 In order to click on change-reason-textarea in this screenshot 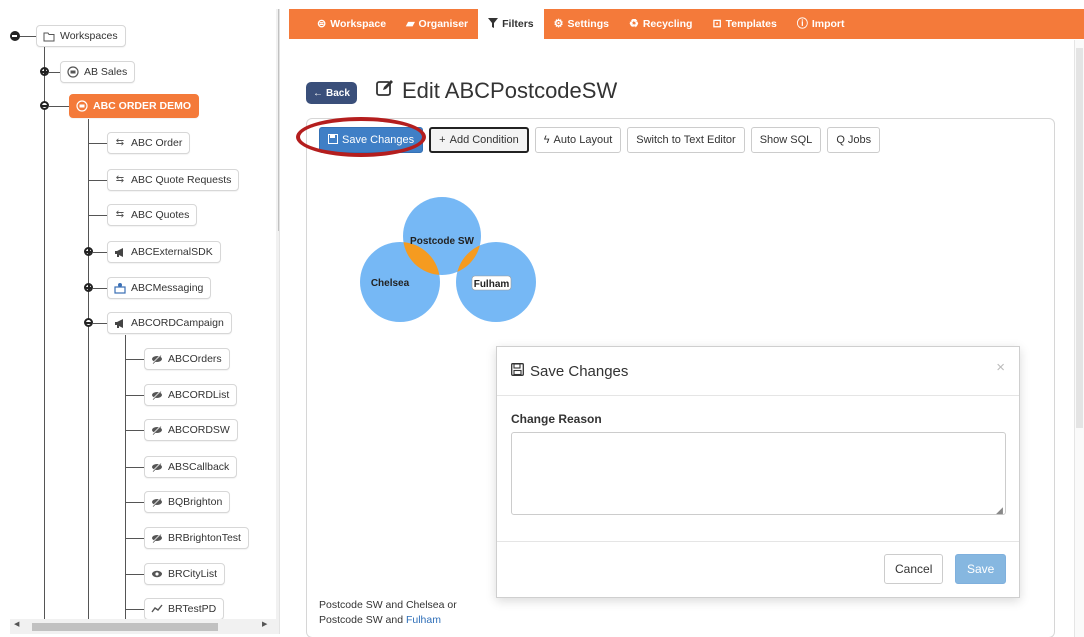, I will do `click(758, 473)`.